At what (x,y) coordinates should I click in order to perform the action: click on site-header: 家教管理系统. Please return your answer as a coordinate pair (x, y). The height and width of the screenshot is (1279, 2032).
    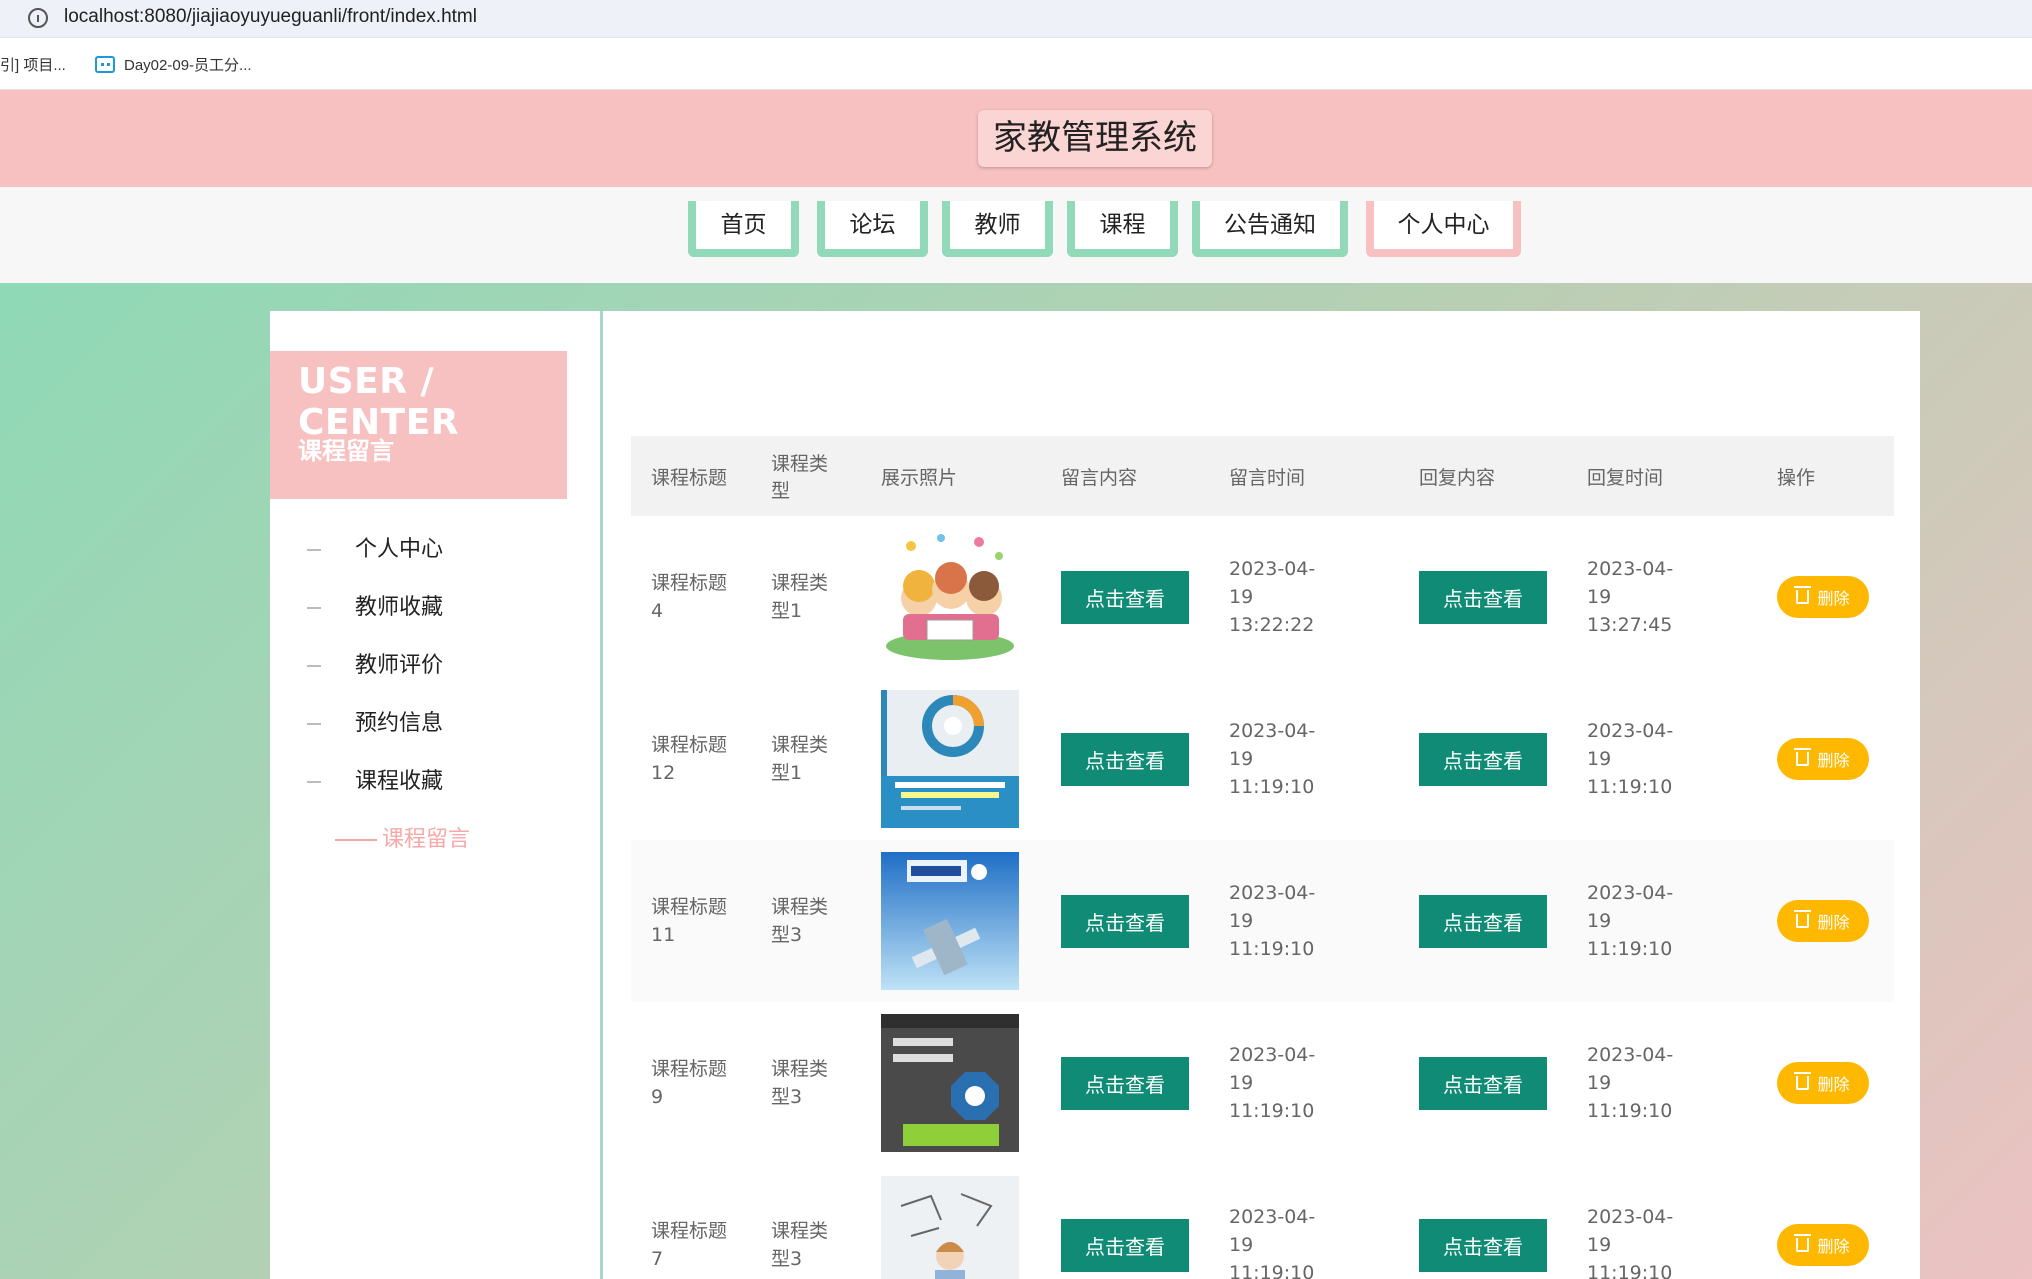
    Looking at the image, I should click on (1016, 138).